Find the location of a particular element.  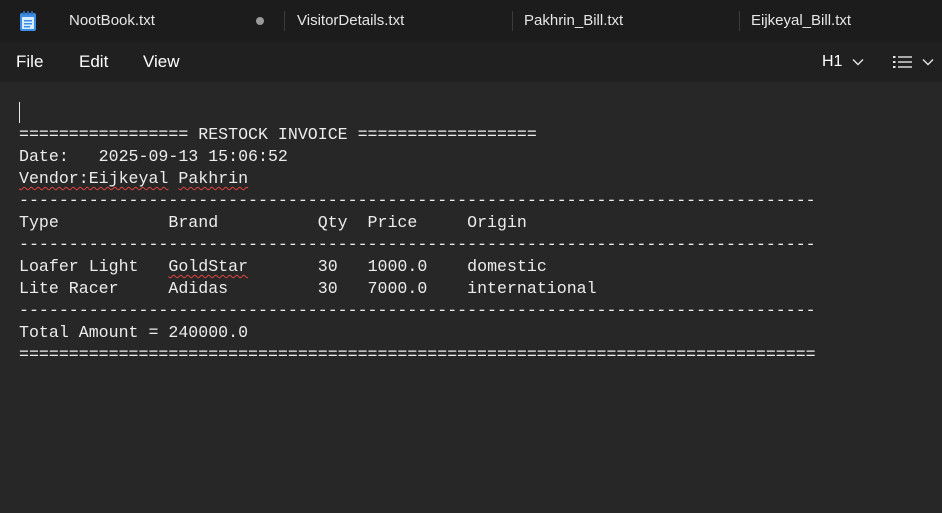

tab-nootbook: NootBook.txt is located at coordinates (112, 21).